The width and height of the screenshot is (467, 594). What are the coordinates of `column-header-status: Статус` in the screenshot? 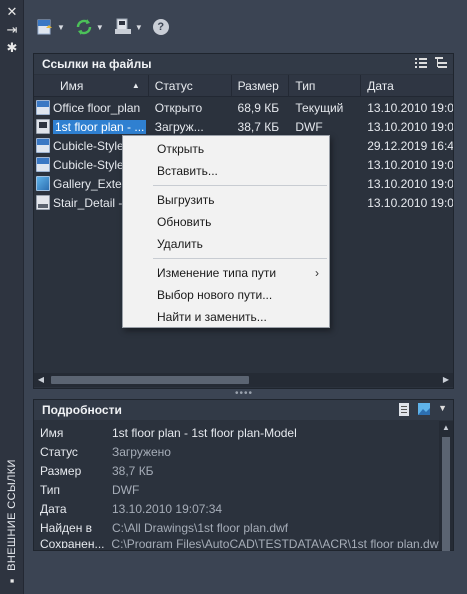 It's located at (190, 86).